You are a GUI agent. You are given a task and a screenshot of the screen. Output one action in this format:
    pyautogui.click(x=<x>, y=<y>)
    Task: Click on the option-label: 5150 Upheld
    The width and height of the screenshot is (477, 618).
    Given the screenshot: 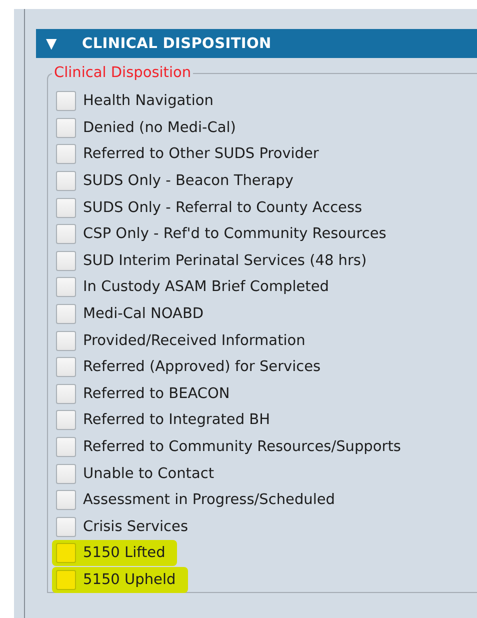 What is the action you would take?
    pyautogui.click(x=129, y=580)
    